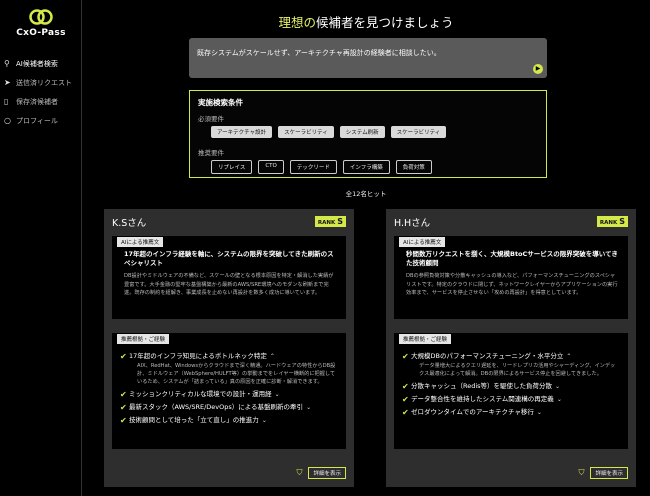  What do you see at coordinates (512, 258) in the screenshot?
I see `ai-headline: 秒間数万リクエストを捌く、大規模BtoCサービスの限界突破を導いてきた技術顧問` at bounding box center [512, 258].